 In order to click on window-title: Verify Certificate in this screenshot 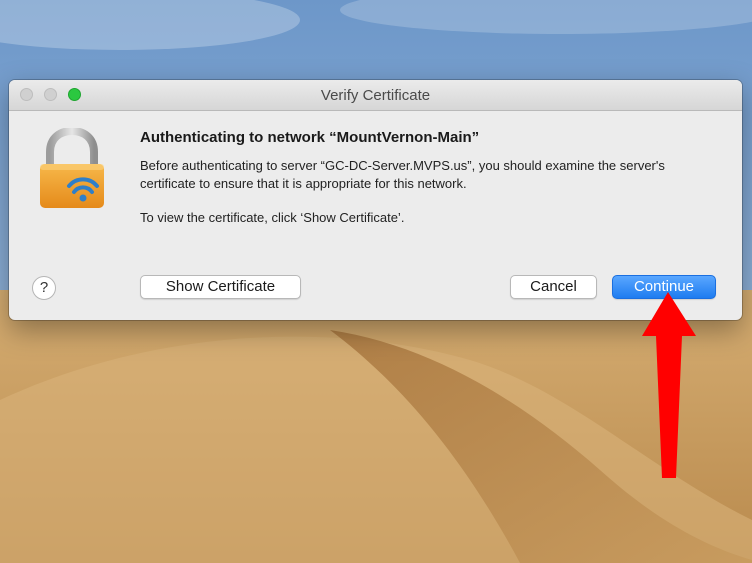, I will do `click(375, 95)`.